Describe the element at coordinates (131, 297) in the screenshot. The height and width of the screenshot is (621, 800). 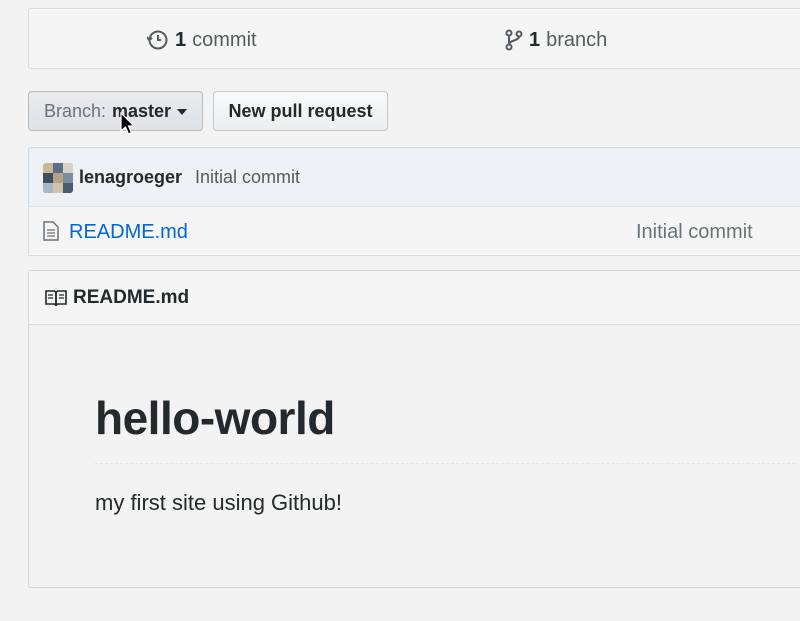
I see `readme-title: README.md` at that location.